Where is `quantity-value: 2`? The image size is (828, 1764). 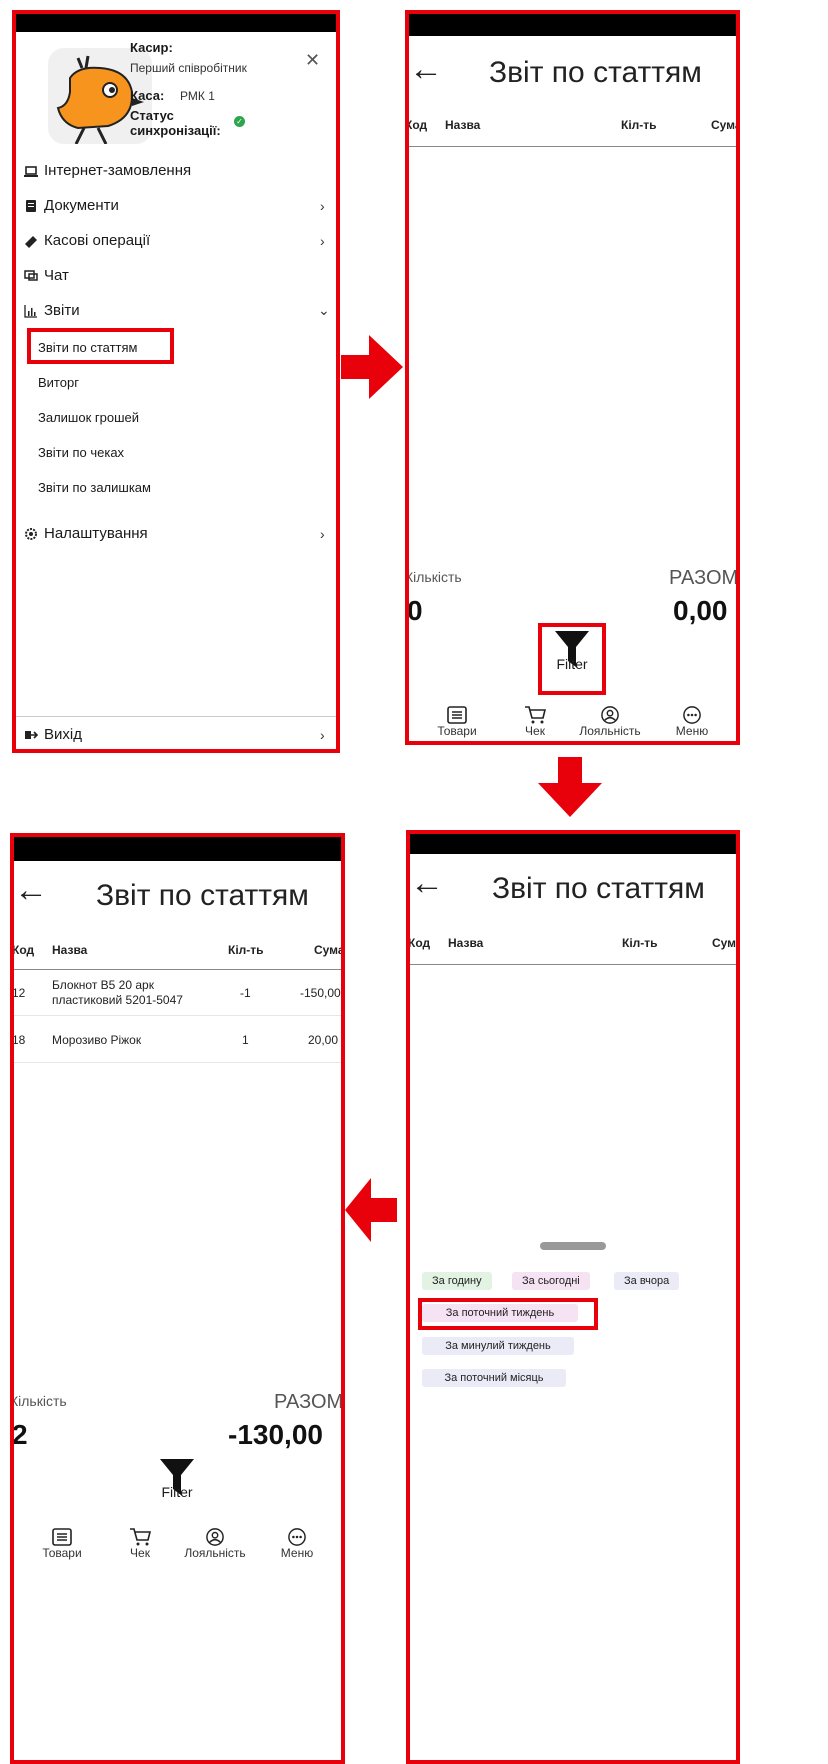
quantity-value: 2 is located at coordinates (20, 1434).